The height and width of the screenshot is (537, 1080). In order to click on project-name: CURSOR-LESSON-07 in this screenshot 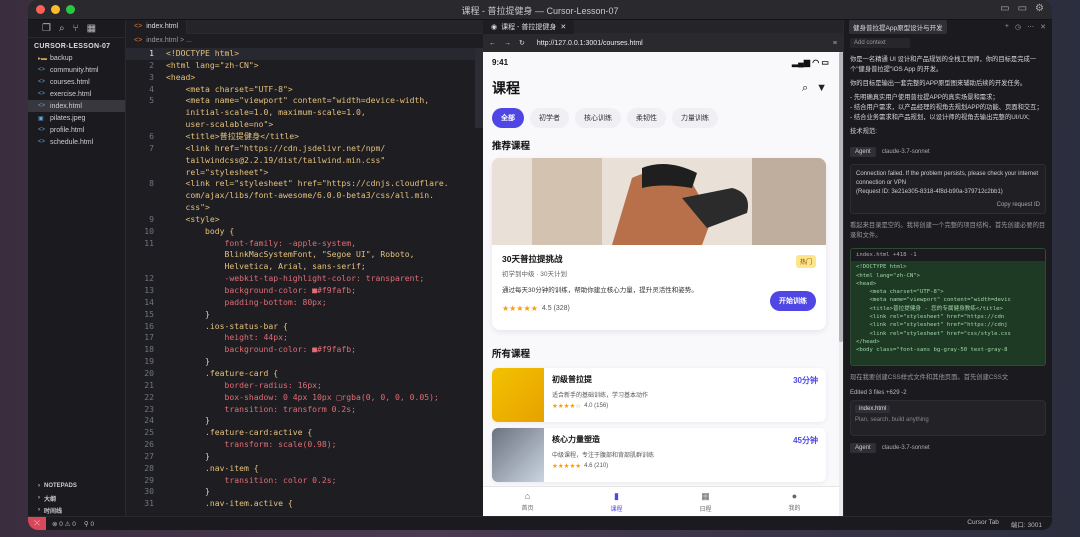, I will do `click(76, 45)`.